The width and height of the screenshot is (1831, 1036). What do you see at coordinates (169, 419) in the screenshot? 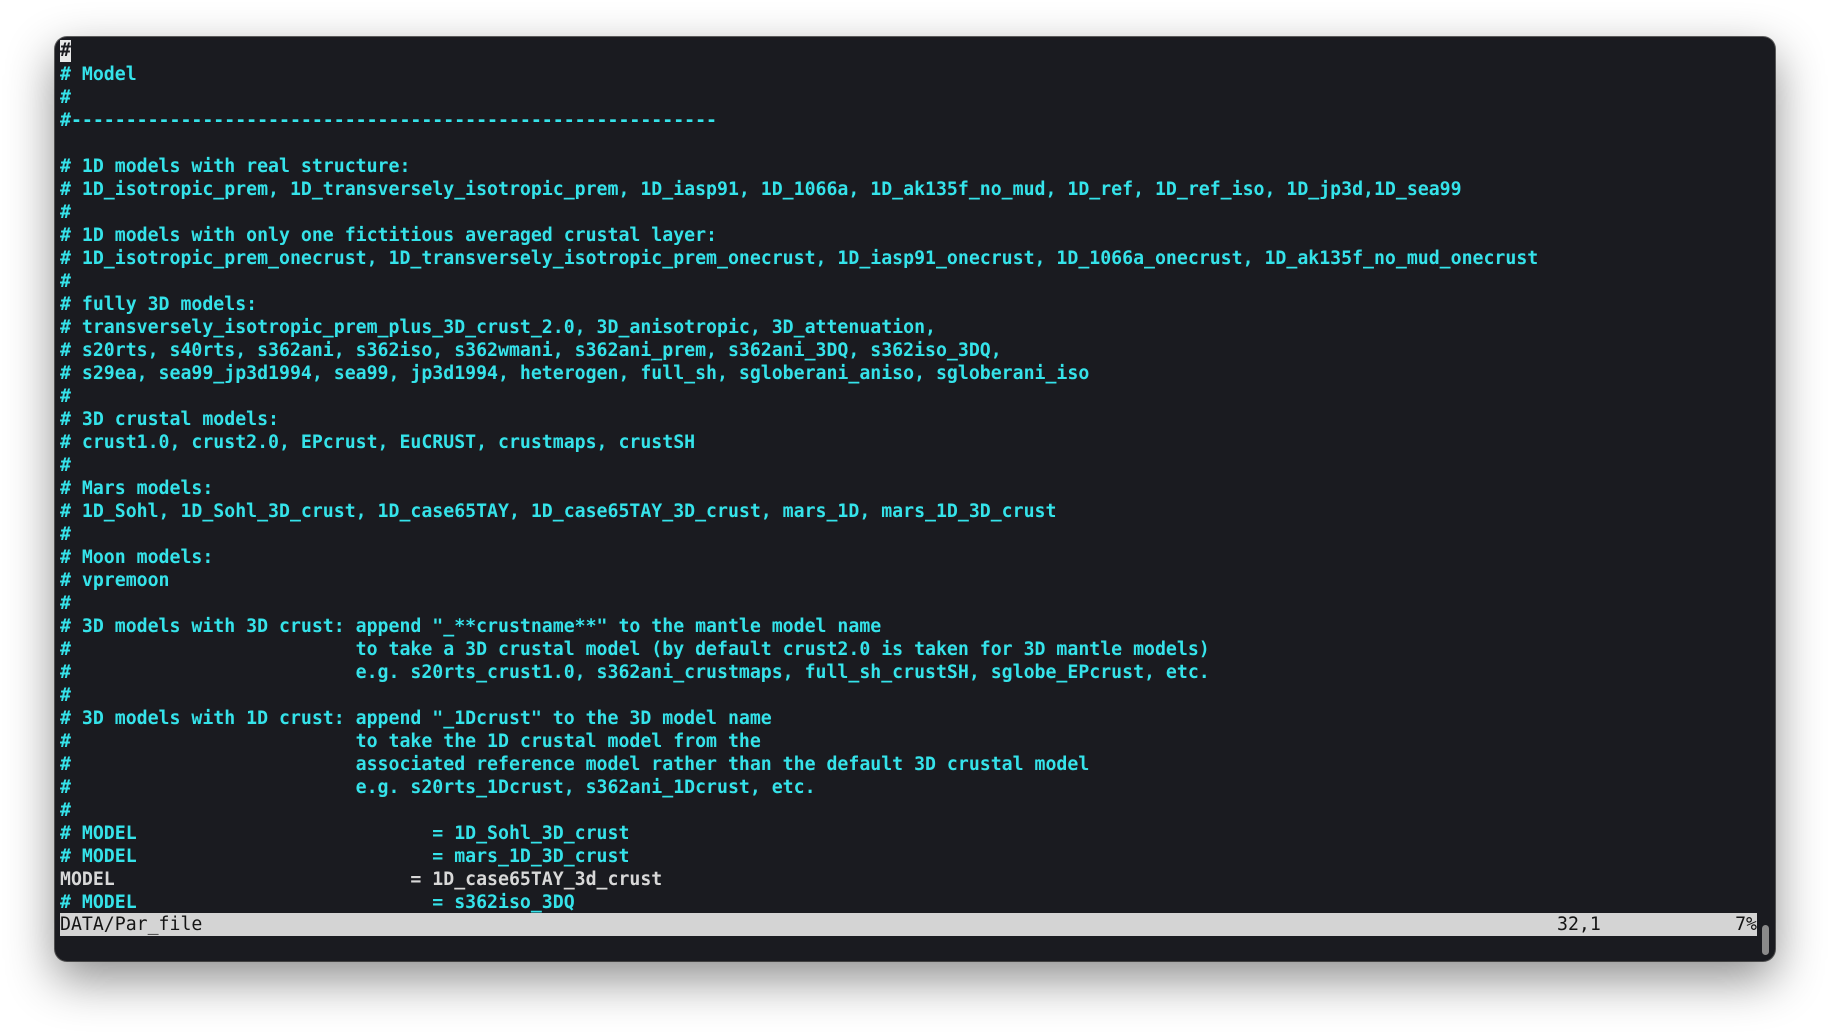
I see `line-text: # 3D crustal models:` at bounding box center [169, 419].